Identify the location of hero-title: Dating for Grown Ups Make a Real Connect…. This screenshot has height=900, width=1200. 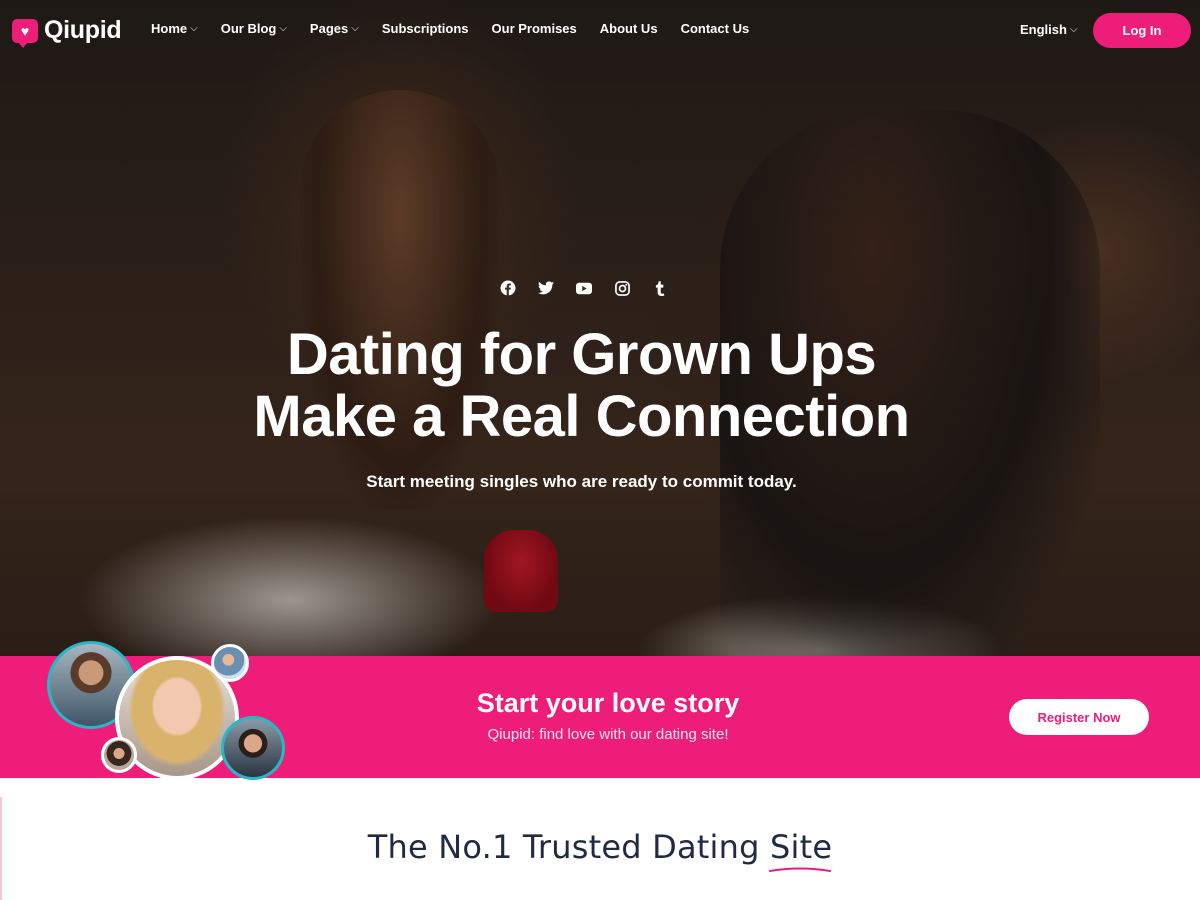
(581, 386).